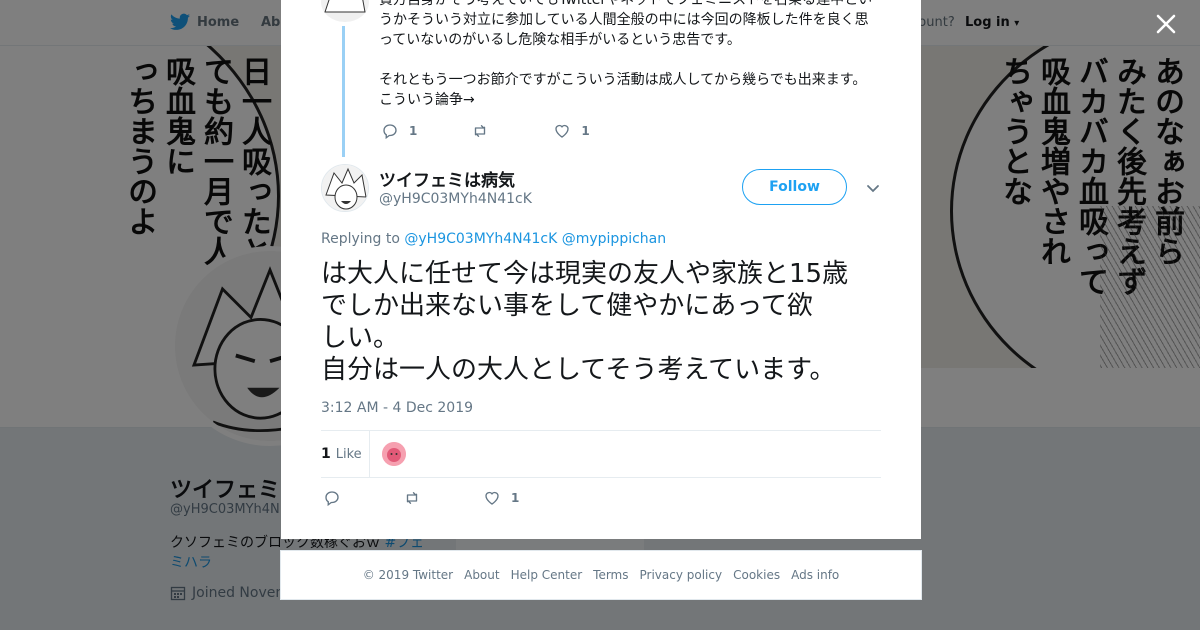 The width and height of the screenshot is (1200, 630). What do you see at coordinates (681, 575) in the screenshot?
I see `footer-privacy-link: Privacy policy` at bounding box center [681, 575].